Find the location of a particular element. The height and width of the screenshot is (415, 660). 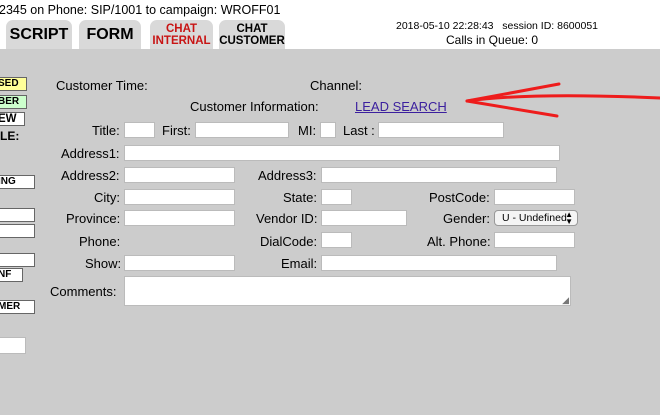

tab-form-label: FORM is located at coordinates (110, 34).